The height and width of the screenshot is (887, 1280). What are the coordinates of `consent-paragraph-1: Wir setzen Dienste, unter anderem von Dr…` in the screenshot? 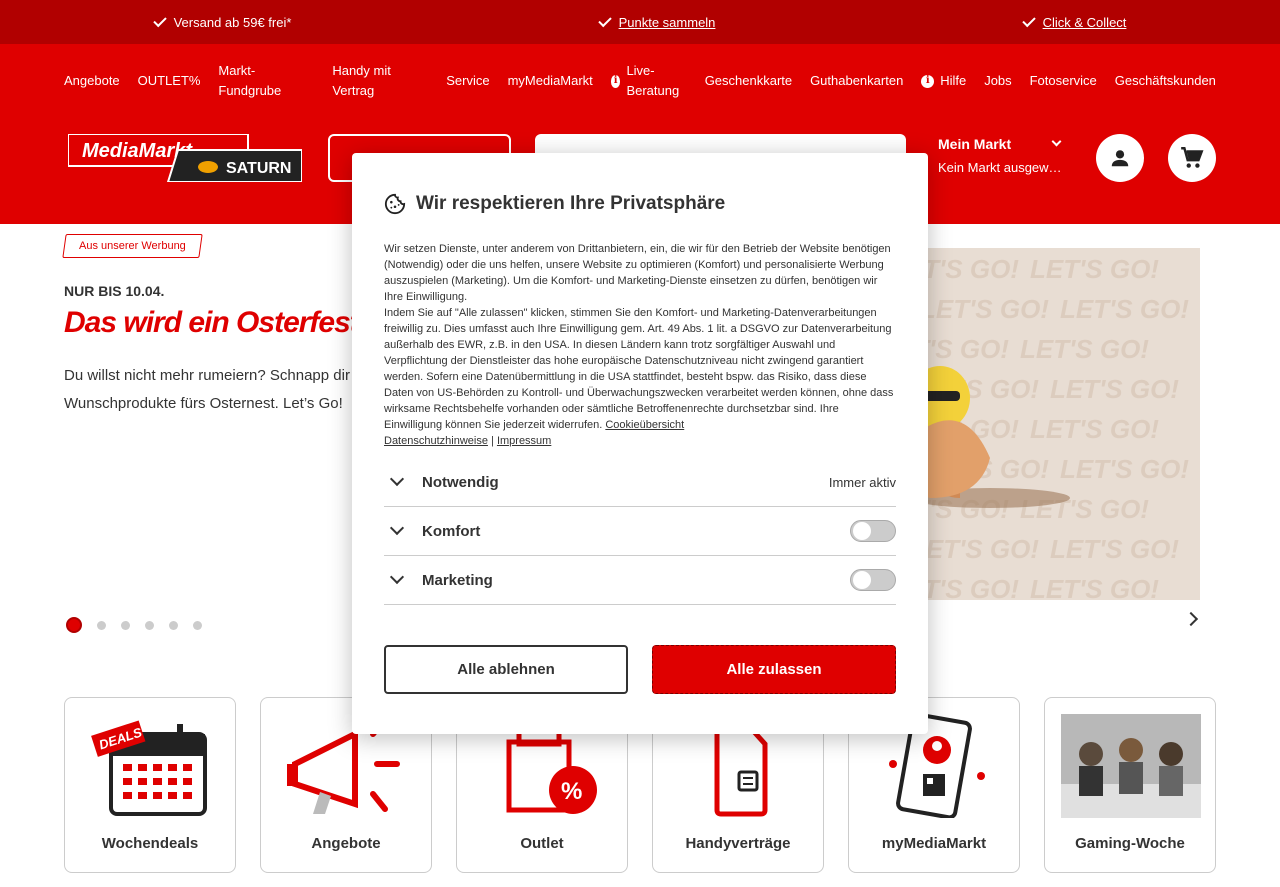 It's located at (637, 273).